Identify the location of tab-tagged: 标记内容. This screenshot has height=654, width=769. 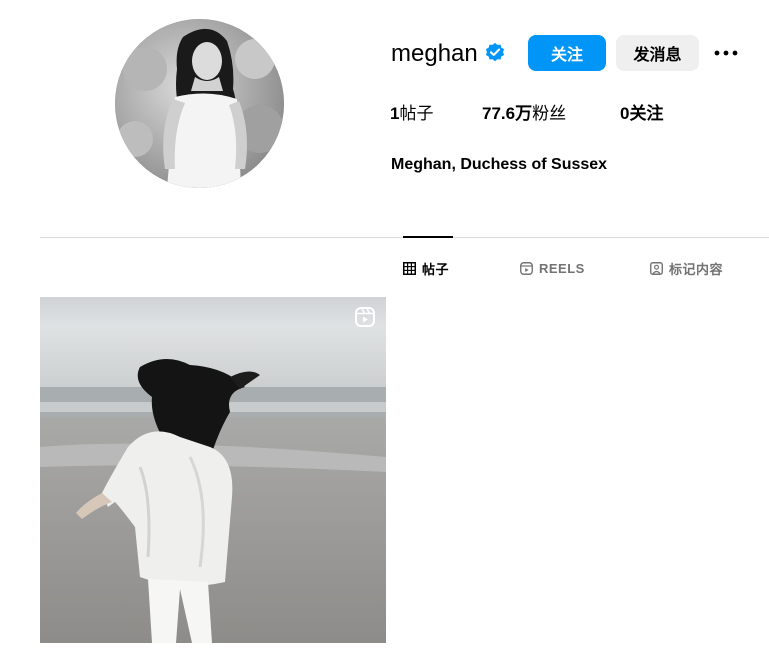
(686, 268).